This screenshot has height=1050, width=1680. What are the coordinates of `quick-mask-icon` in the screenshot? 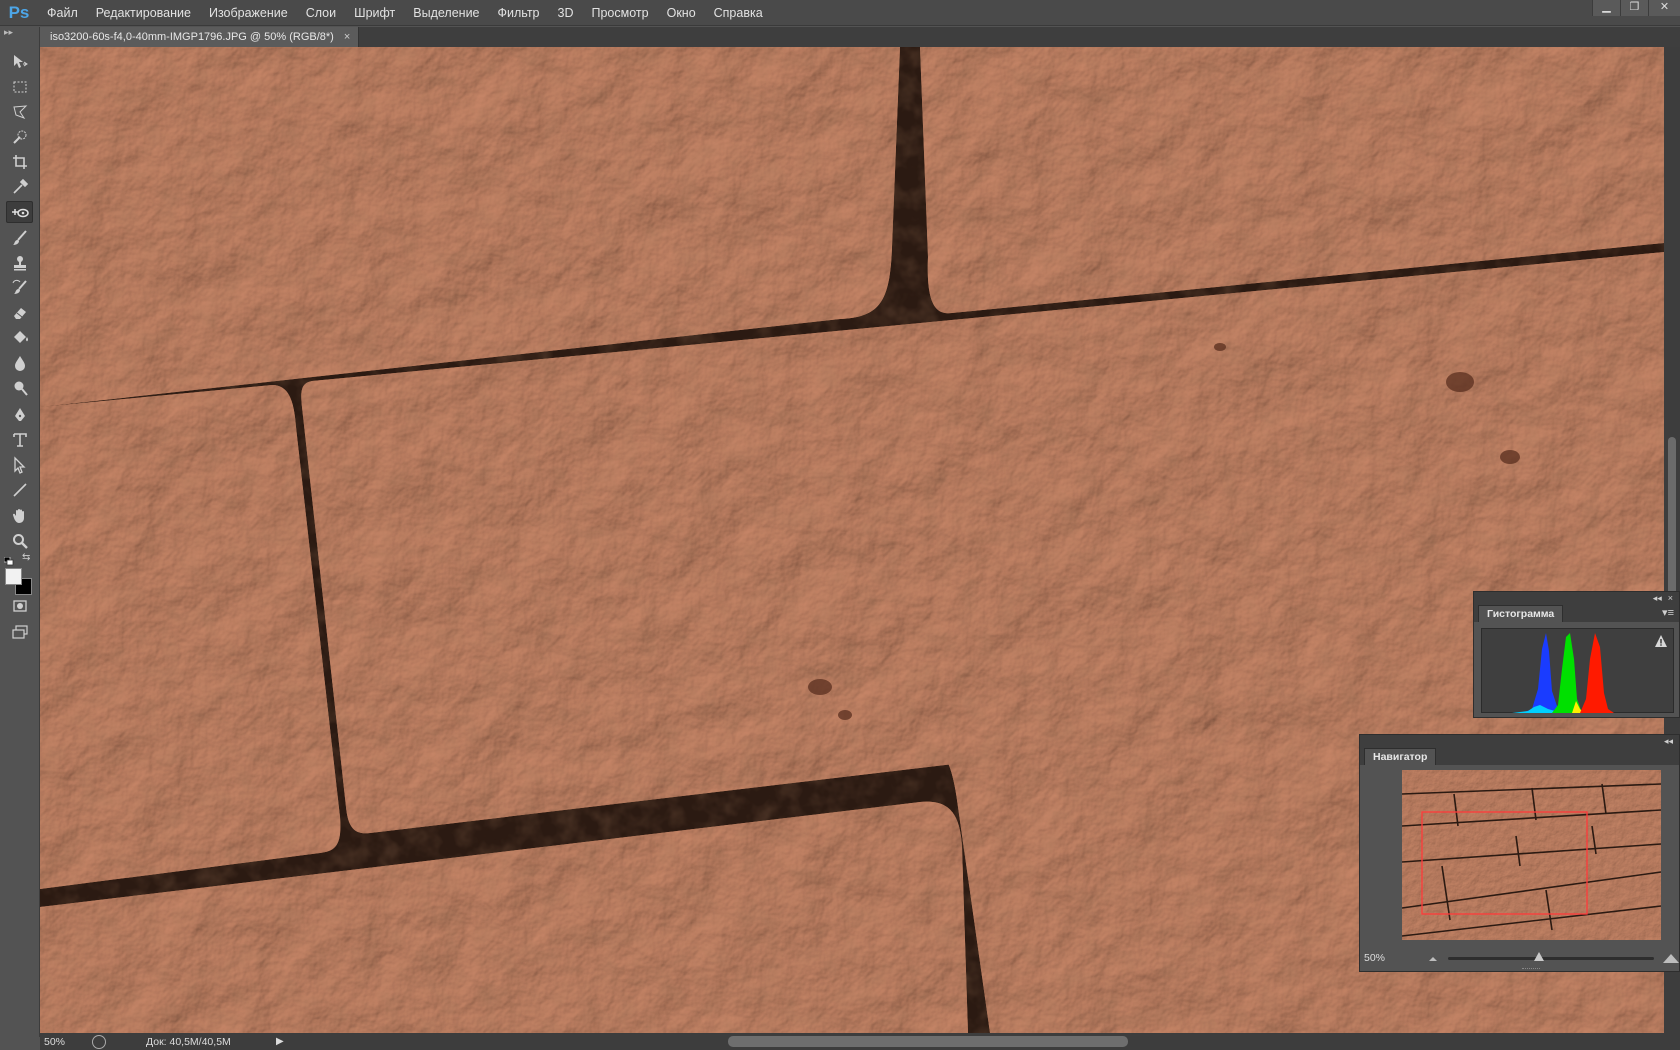 It's located at (19, 606).